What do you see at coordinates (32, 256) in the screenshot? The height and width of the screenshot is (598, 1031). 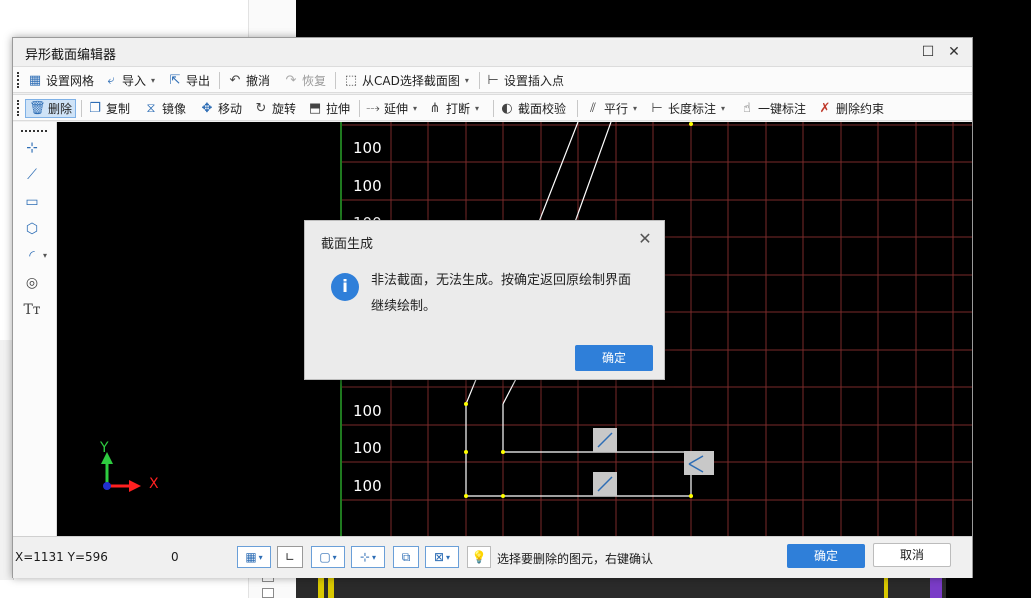 I see `arc-tool-icon: ◜` at bounding box center [32, 256].